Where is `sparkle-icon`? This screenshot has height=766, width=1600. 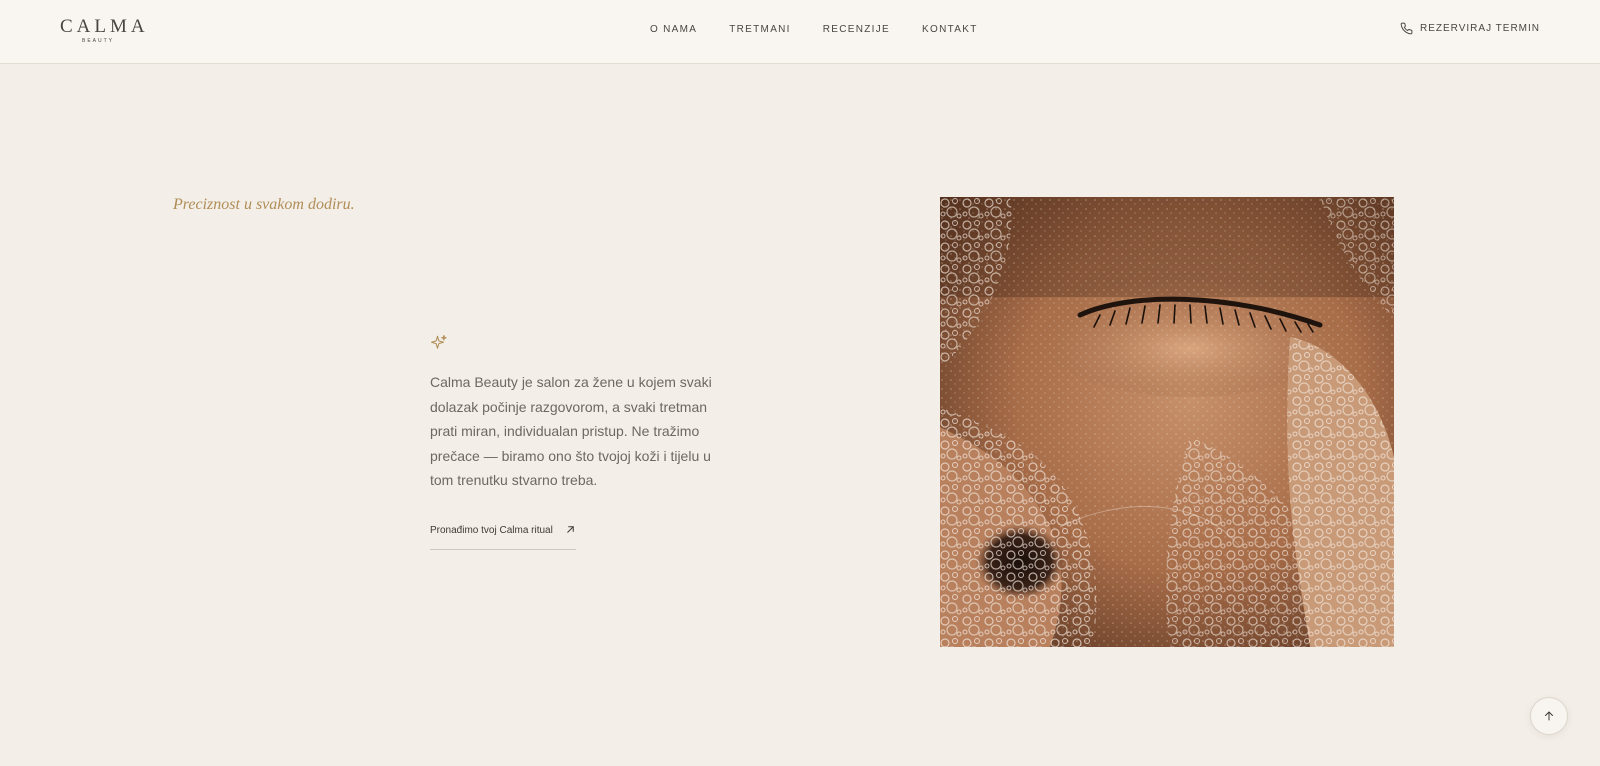 sparkle-icon is located at coordinates (438, 341).